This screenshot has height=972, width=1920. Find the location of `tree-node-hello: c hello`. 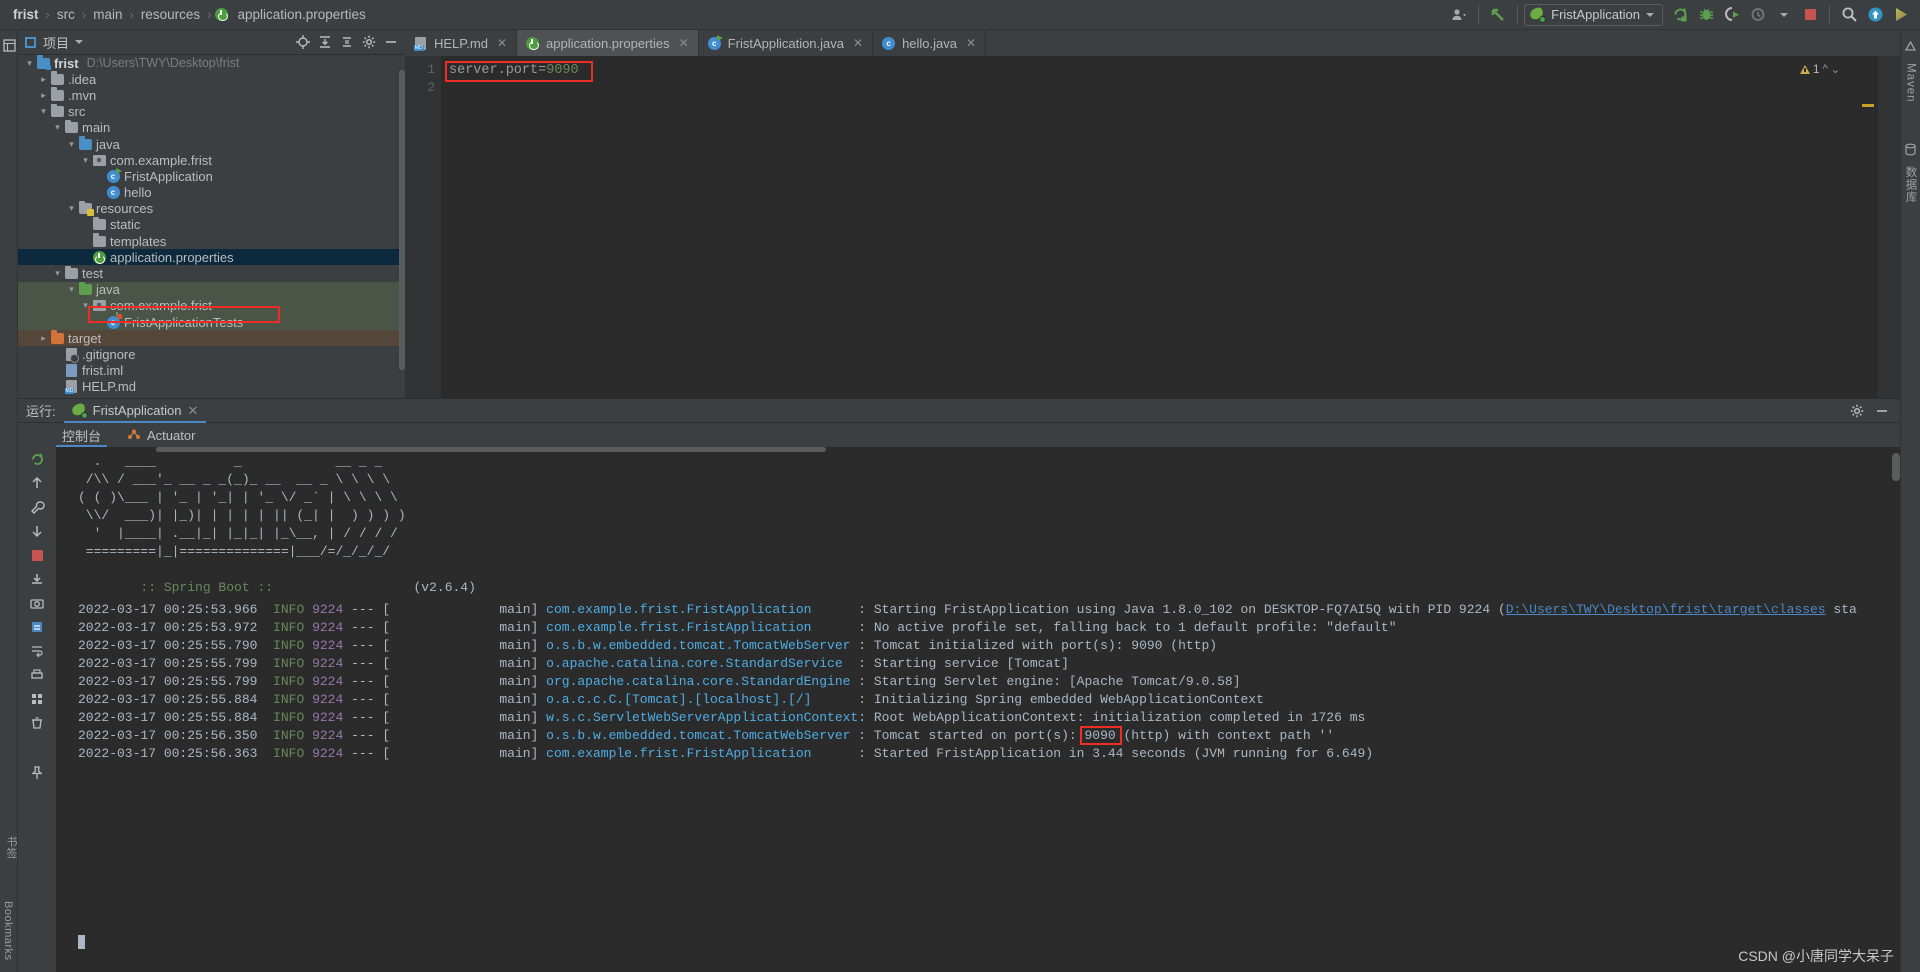

tree-node-hello: c hello is located at coordinates (211, 193).